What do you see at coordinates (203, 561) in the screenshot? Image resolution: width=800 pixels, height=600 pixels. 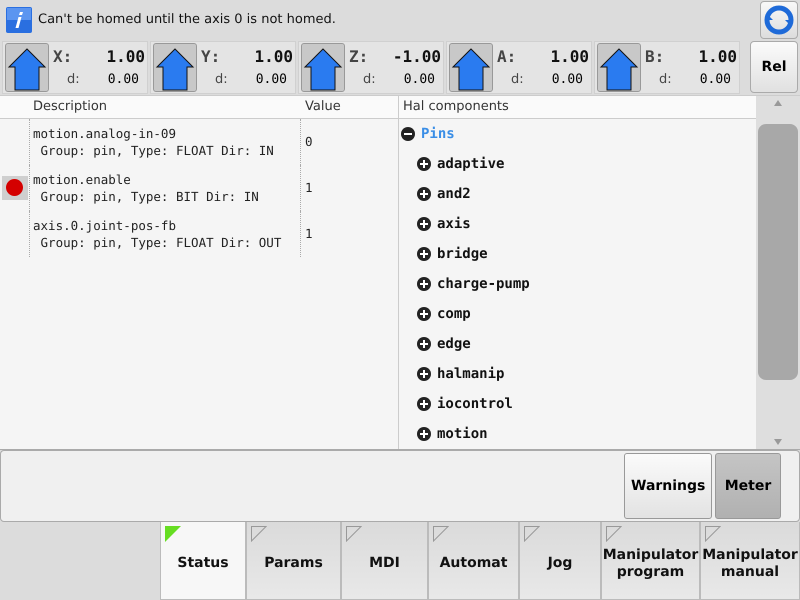 I see `tab: Status` at bounding box center [203, 561].